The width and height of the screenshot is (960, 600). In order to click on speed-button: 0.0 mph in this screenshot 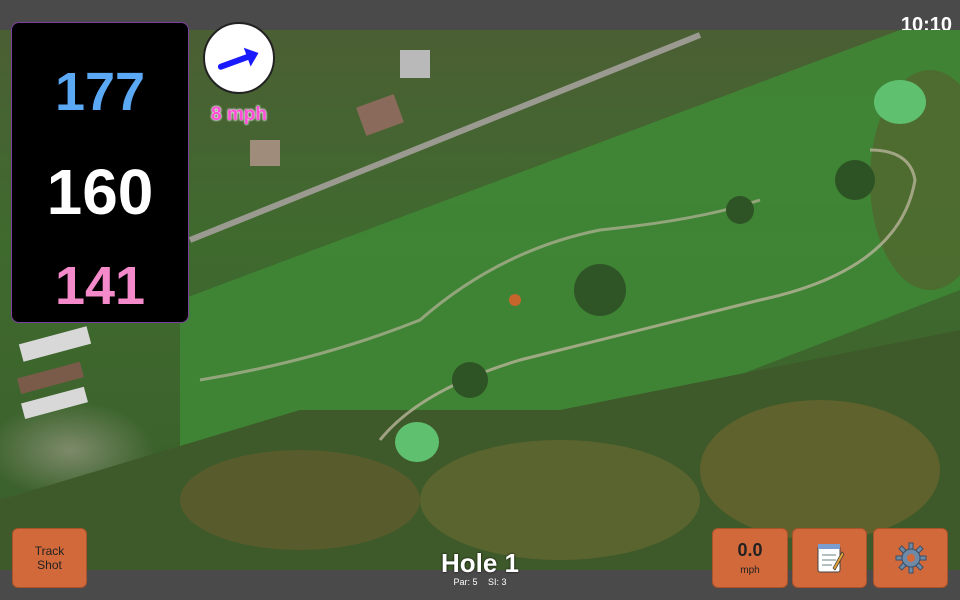, I will do `click(750, 558)`.